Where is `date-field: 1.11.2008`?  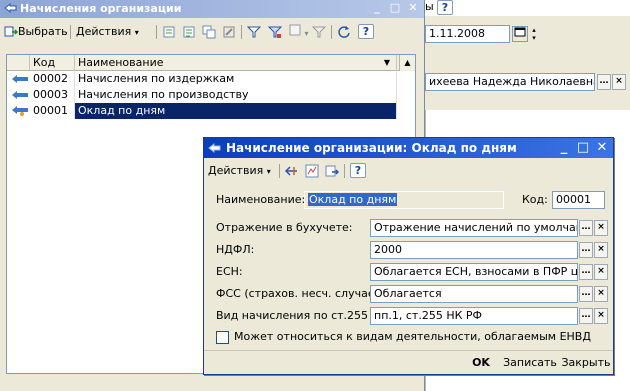 date-field: 1.11.2008 is located at coordinates (467, 34).